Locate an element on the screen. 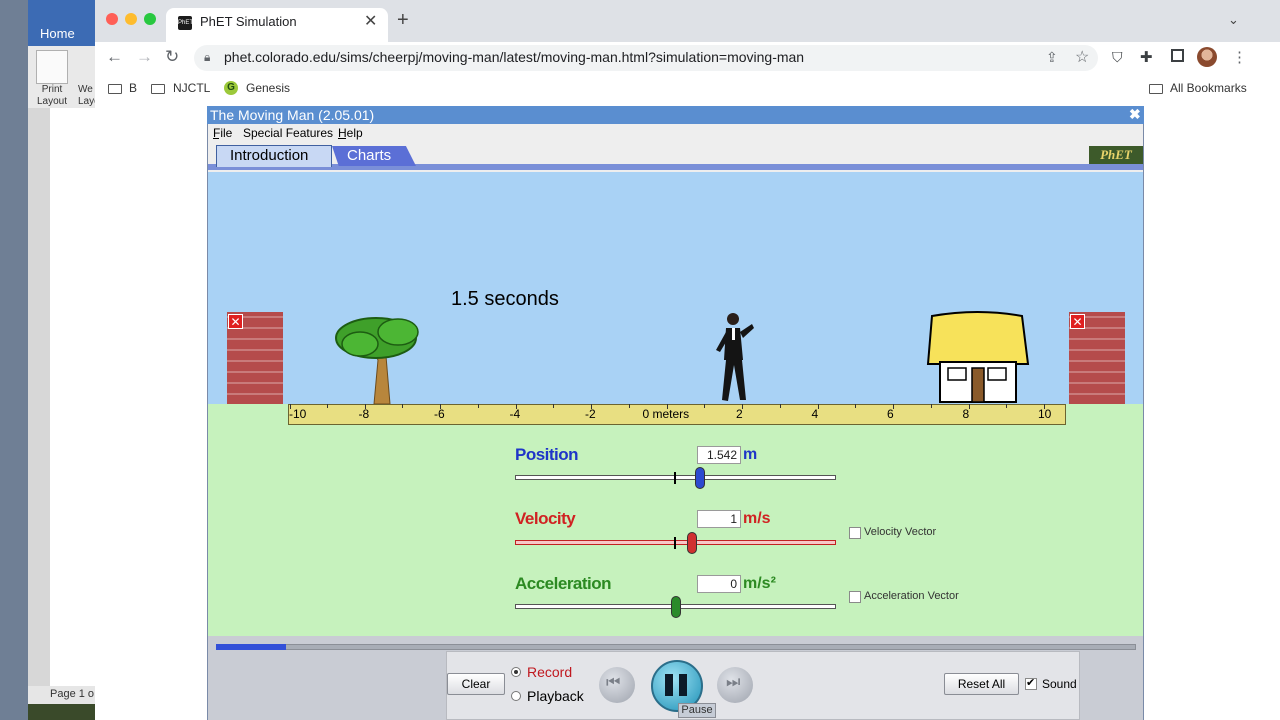 Image resolution: width=1280 pixels, height=720 pixels. velocity-label: Velocity is located at coordinates (545, 518).